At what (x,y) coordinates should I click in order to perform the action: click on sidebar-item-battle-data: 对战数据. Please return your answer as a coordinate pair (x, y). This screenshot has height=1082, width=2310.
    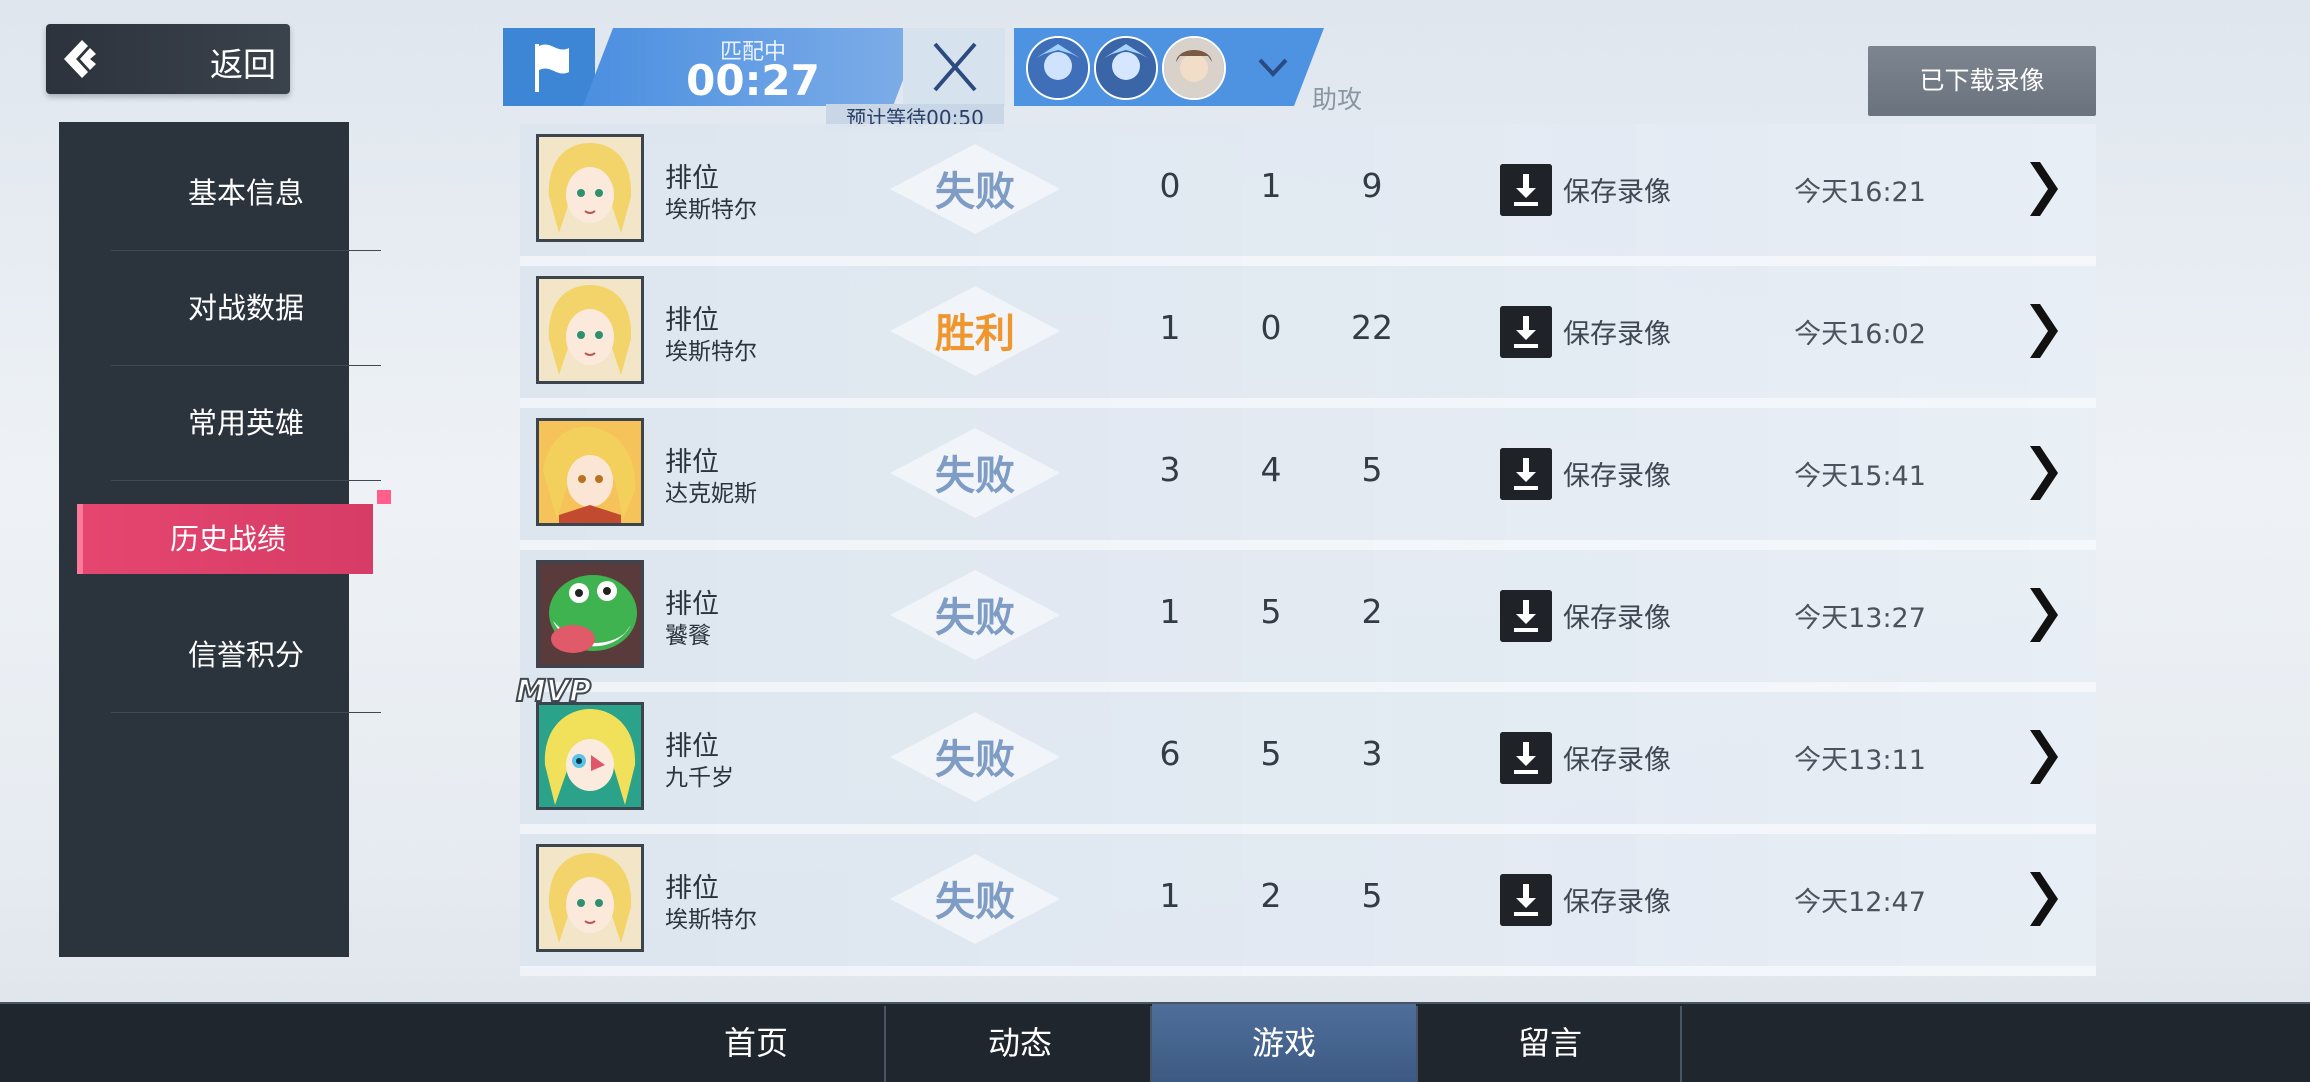
    Looking at the image, I should click on (246, 308).